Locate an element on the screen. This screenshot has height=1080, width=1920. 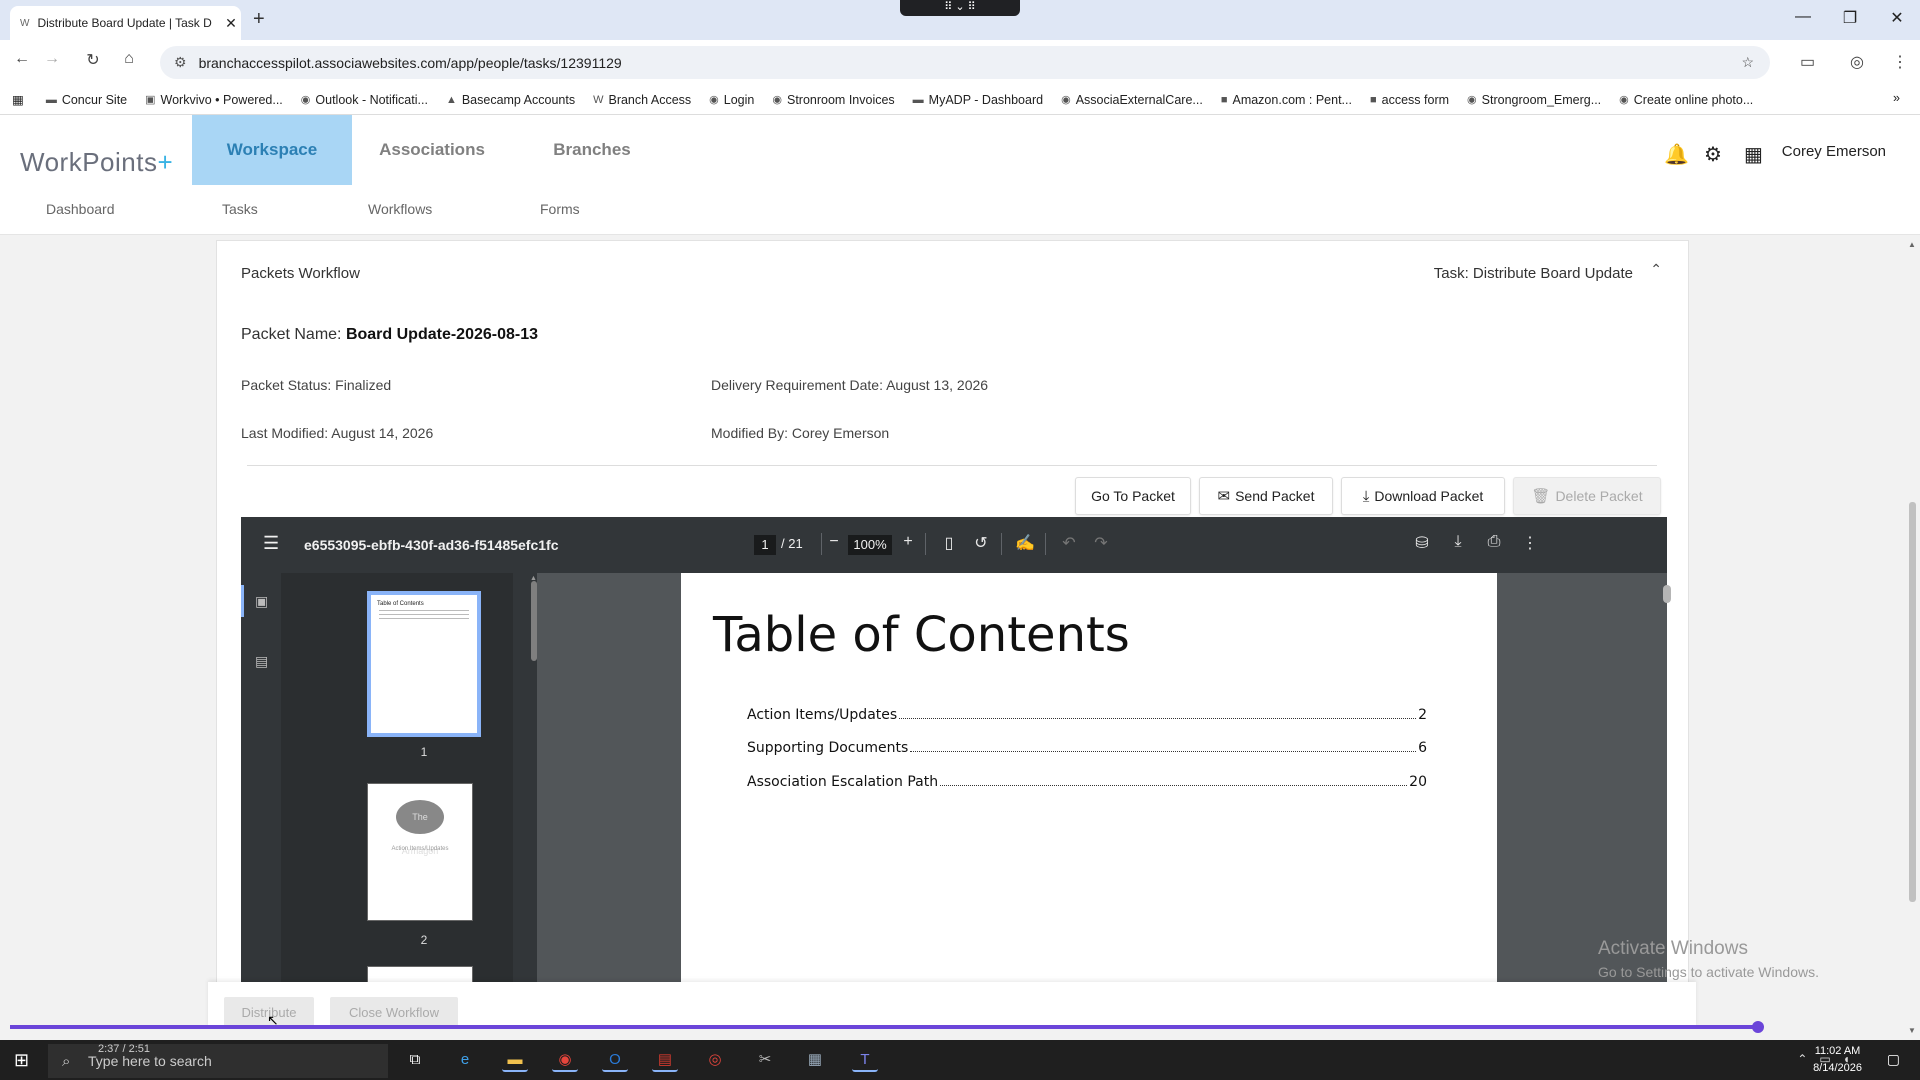
taskbar-clock: 11:02 AM 8/14/2026 is located at coordinates (1837, 1060).